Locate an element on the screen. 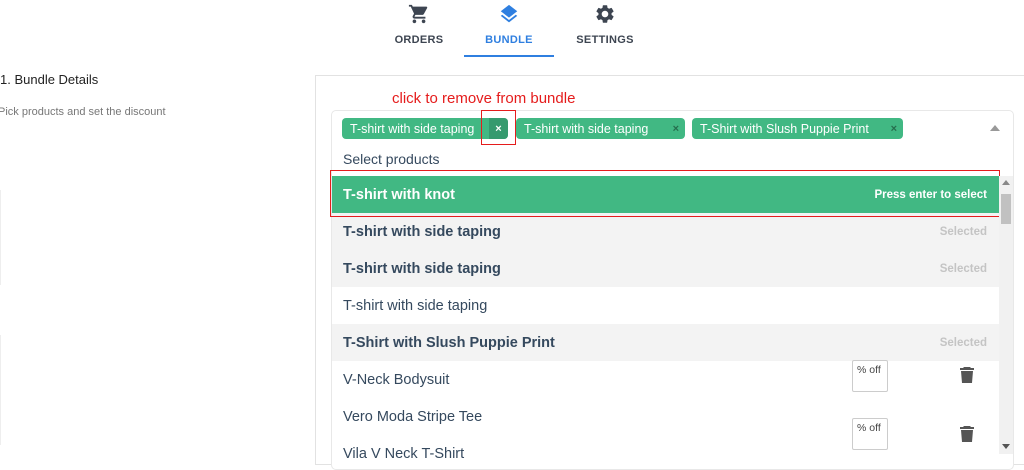  selected-tag: T-Shirt with Slush Puppie Print × is located at coordinates (797, 128).